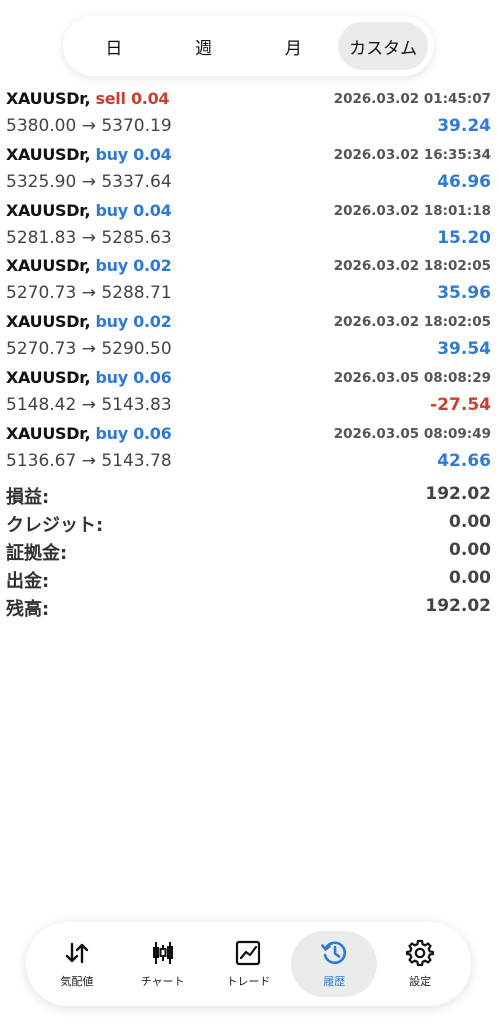 The height and width of the screenshot is (1024, 498). Describe the element at coordinates (464, 293) in the screenshot. I see `deal-profit: 35.96` at that location.